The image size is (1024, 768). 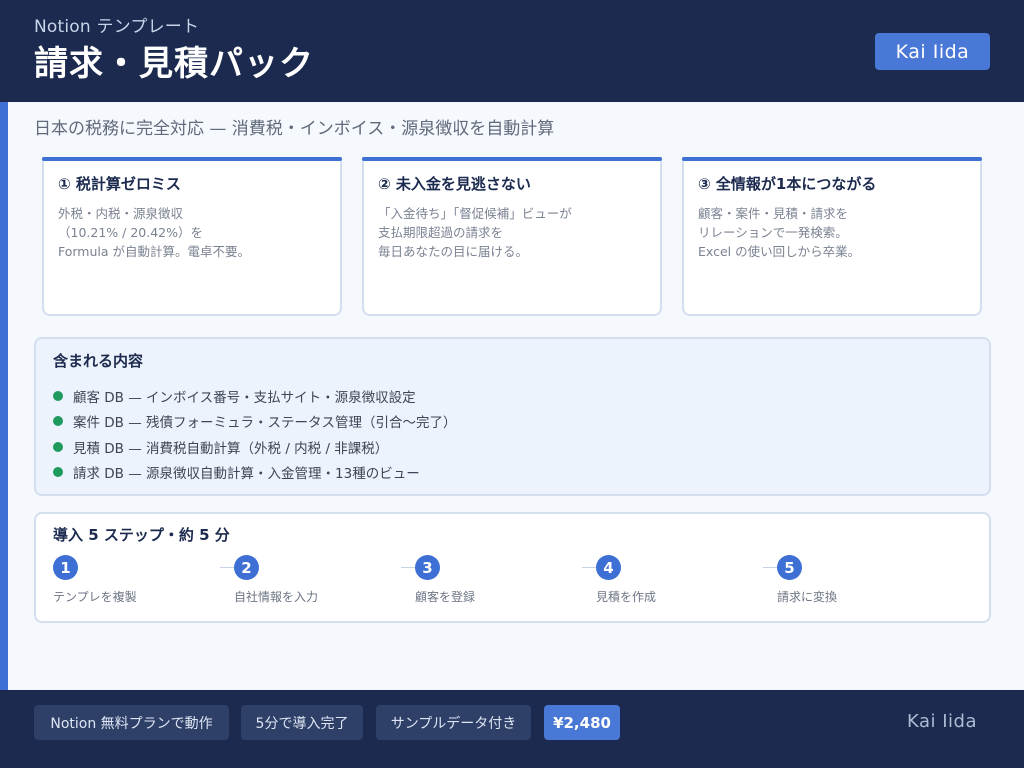 What do you see at coordinates (845, 580) in the screenshot?
I see `step-item: 5 請求に変換` at bounding box center [845, 580].